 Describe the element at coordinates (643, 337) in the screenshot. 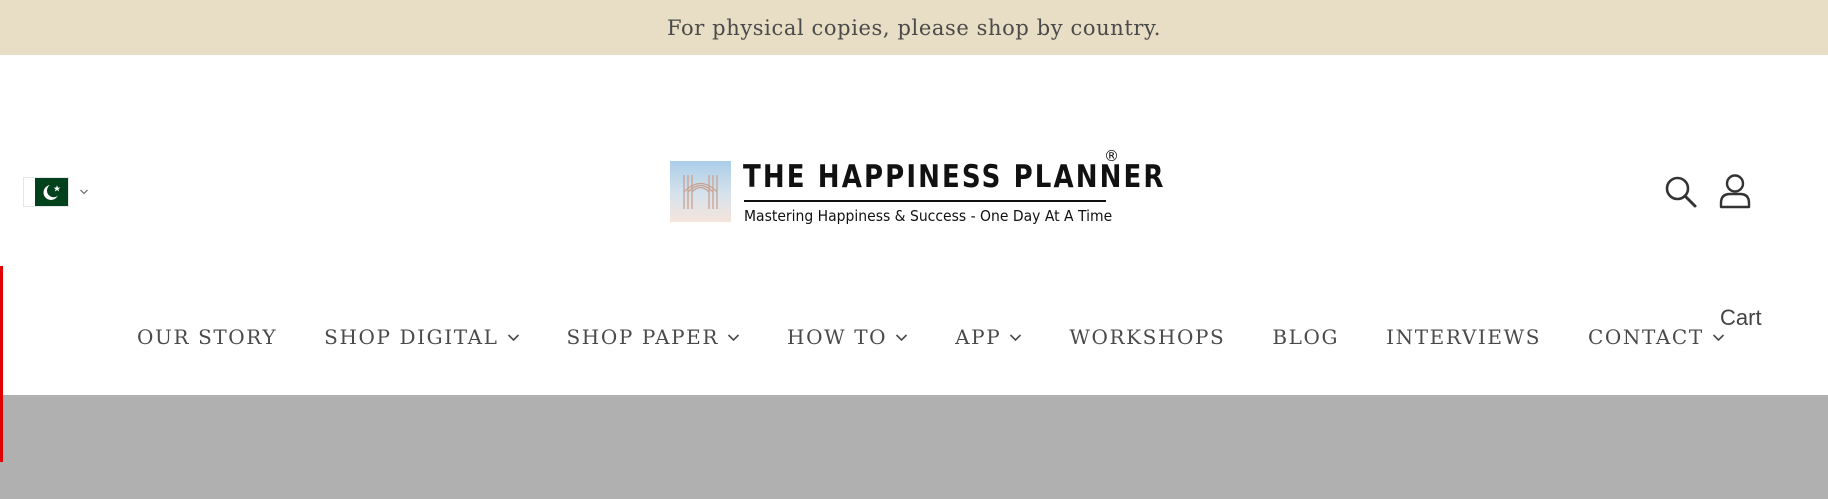

I see `nav-label: SHOP PAPER` at that location.